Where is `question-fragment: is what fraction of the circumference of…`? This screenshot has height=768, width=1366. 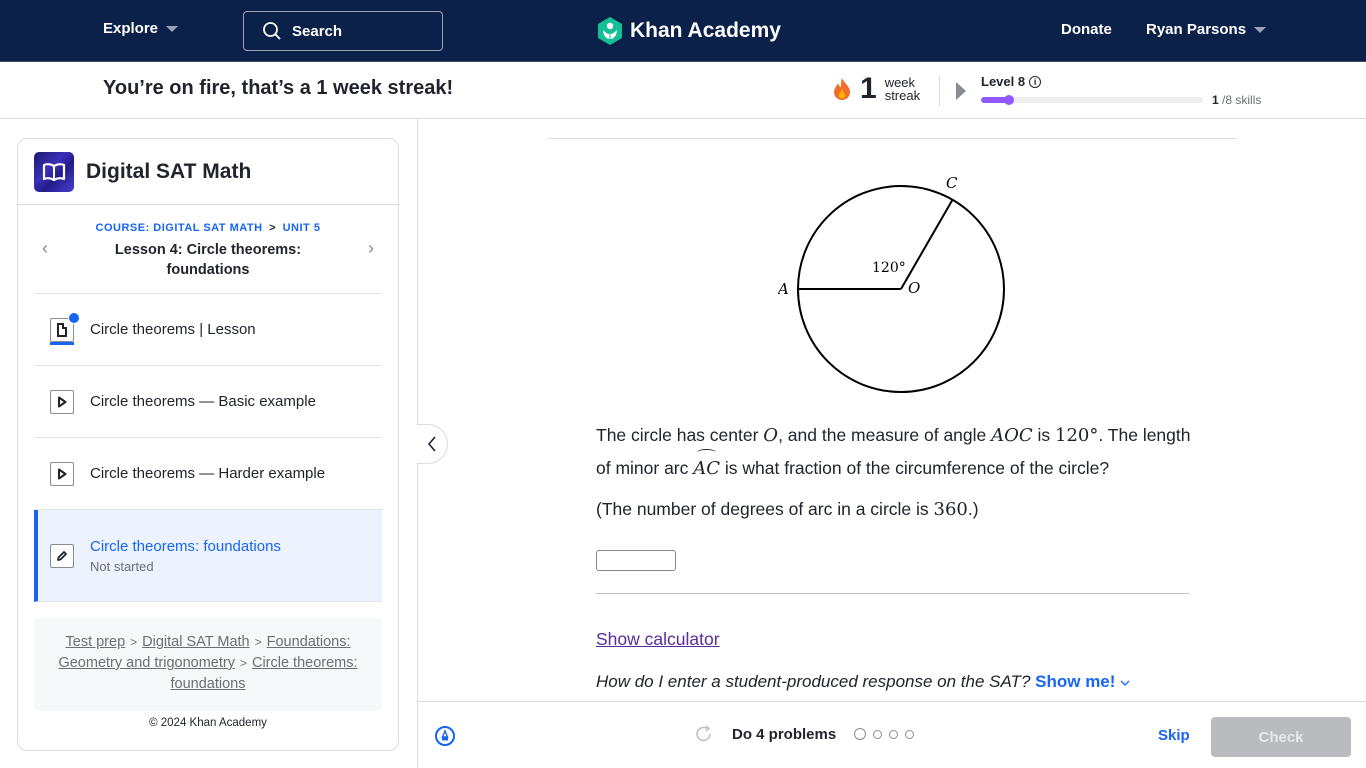 question-fragment: is what fraction of the circumference of… is located at coordinates (915, 468).